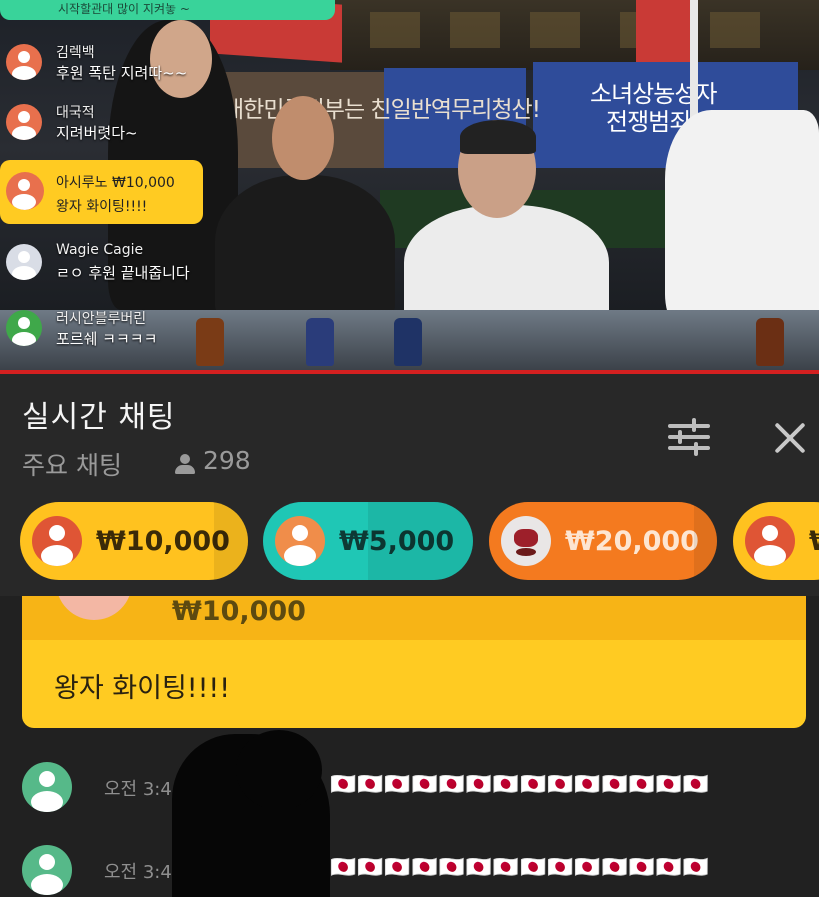 The width and height of the screenshot is (819, 897). What do you see at coordinates (75, 53) in the screenshot?
I see `overlay-chat-name: 김렉백` at bounding box center [75, 53].